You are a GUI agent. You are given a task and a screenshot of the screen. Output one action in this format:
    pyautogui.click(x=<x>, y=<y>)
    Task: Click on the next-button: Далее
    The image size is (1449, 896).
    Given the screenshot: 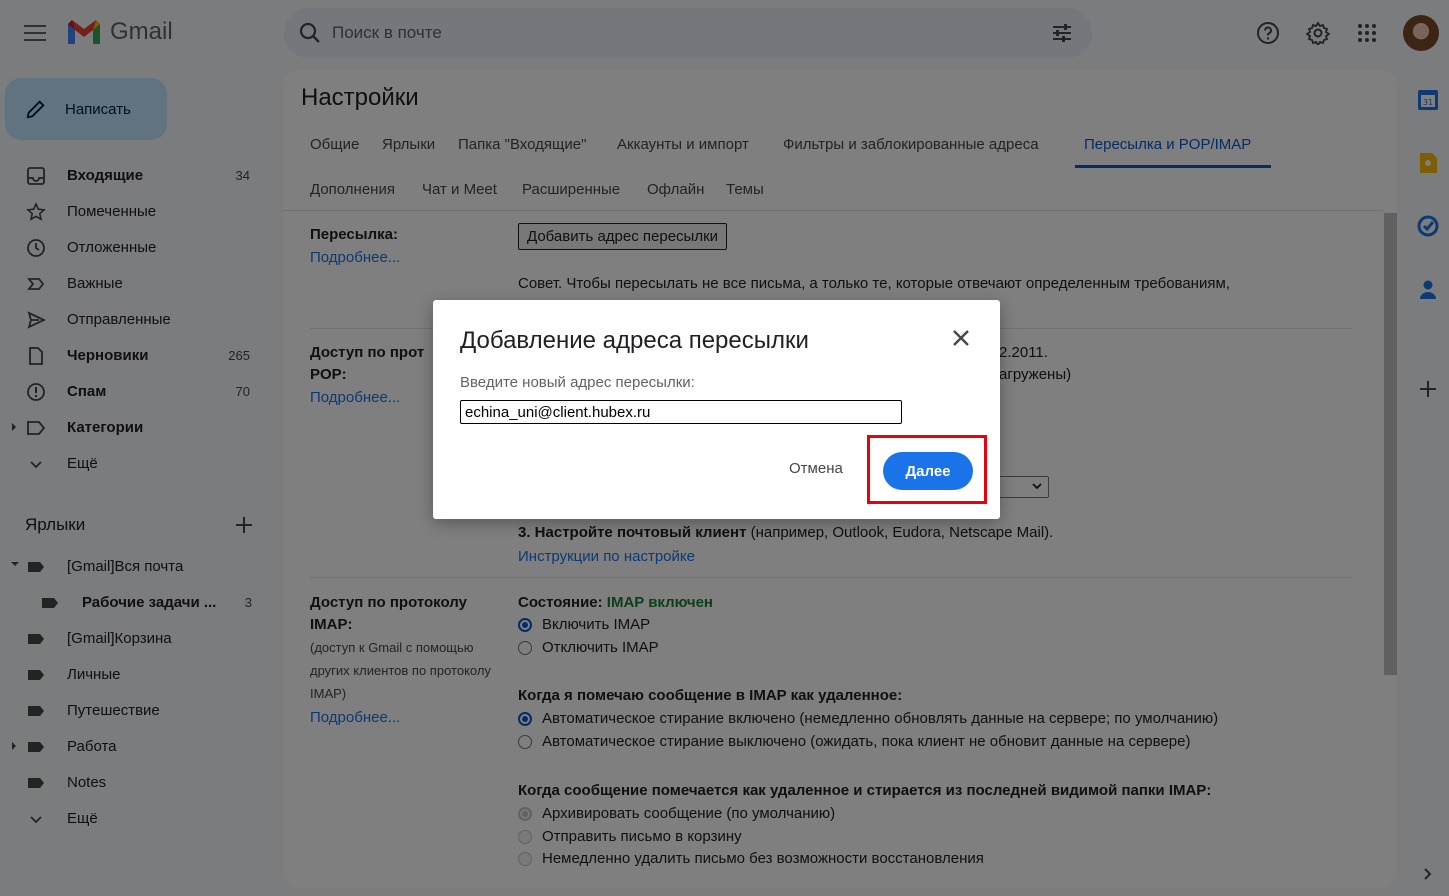 What is the action you would take?
    pyautogui.click(x=928, y=471)
    